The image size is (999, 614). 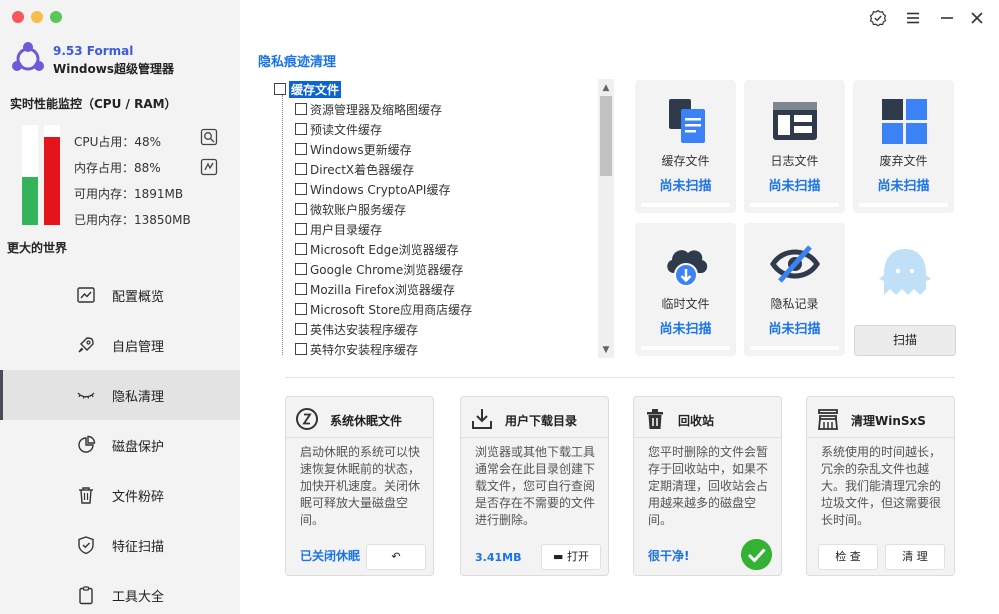 I want to click on chart-icon, so click(x=86, y=295).